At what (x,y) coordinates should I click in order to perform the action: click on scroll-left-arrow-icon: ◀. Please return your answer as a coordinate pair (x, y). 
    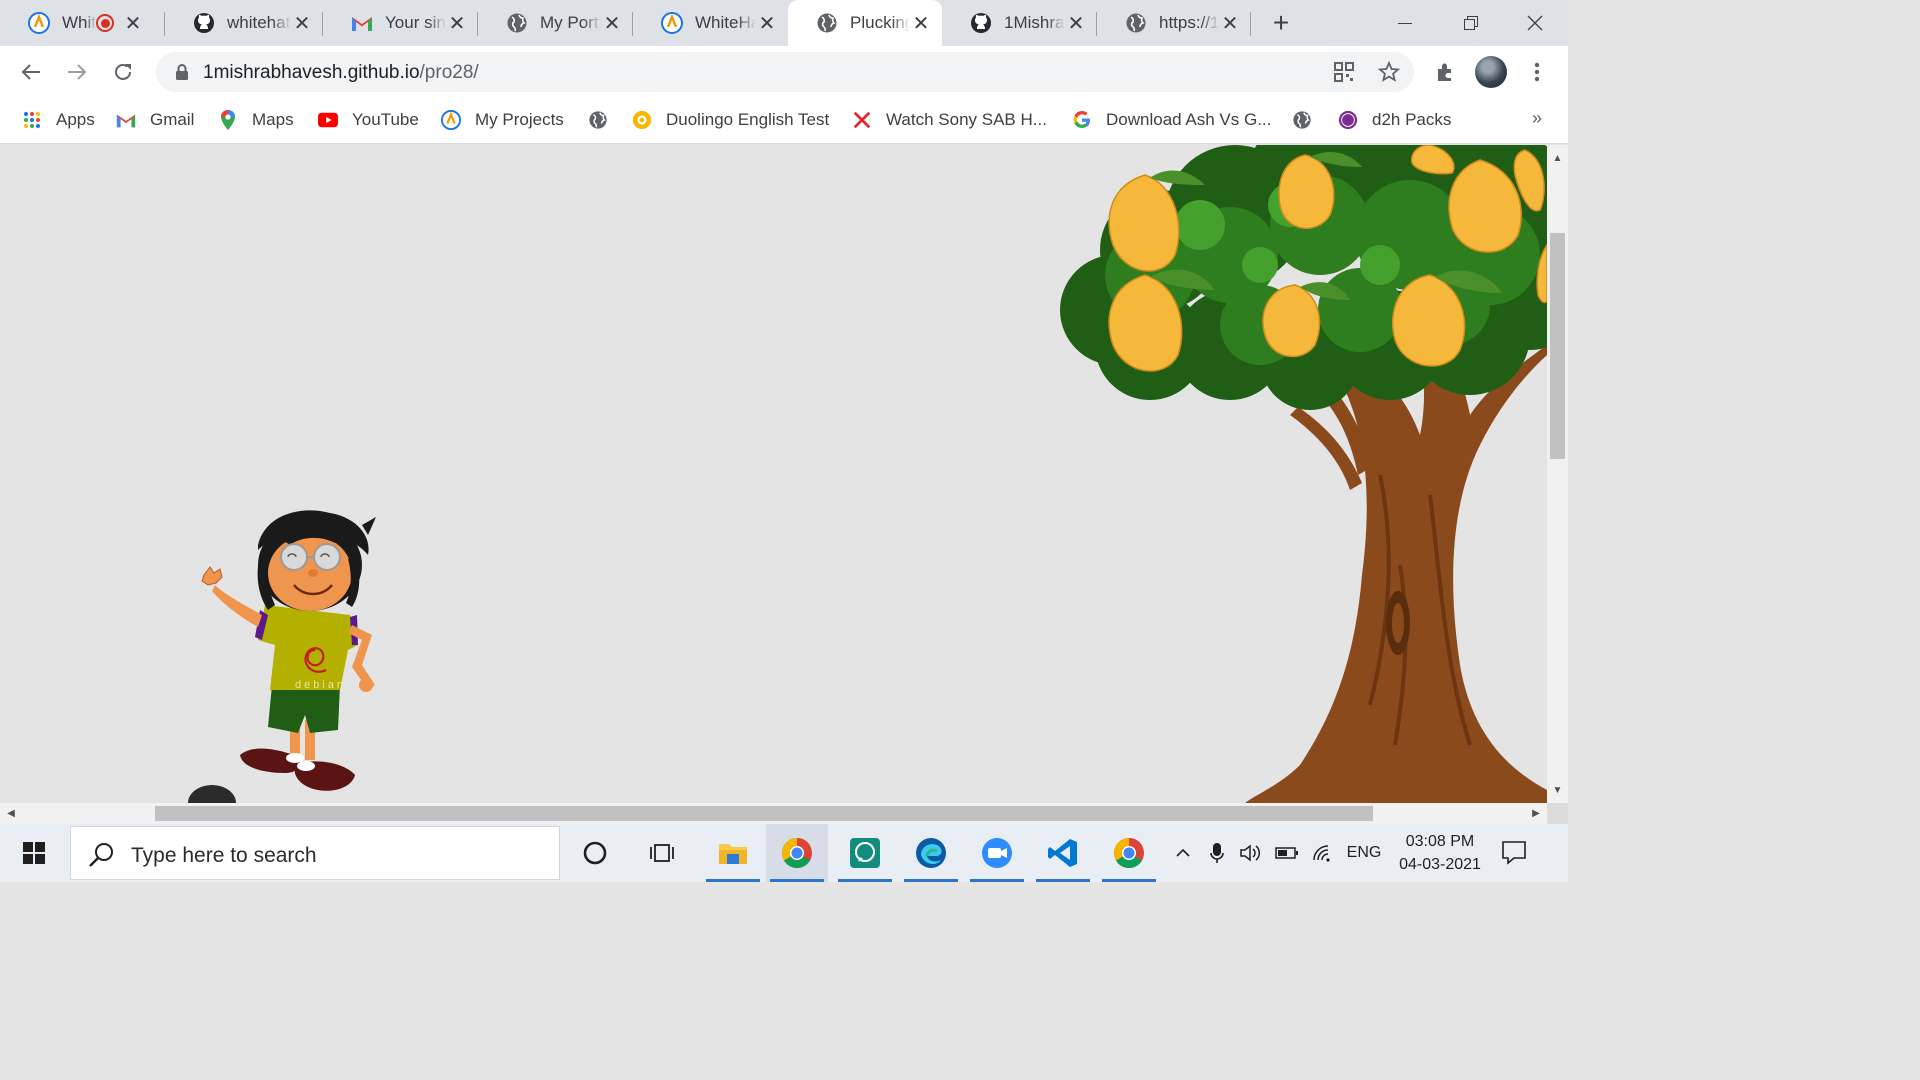
    Looking at the image, I should click on (11, 813).